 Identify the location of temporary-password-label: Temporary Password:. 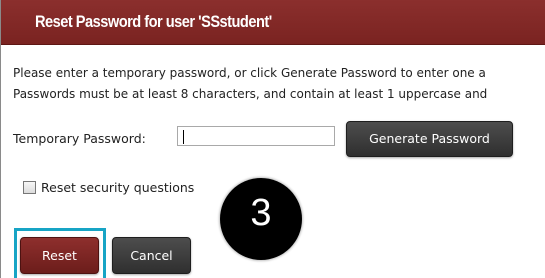
(79, 138).